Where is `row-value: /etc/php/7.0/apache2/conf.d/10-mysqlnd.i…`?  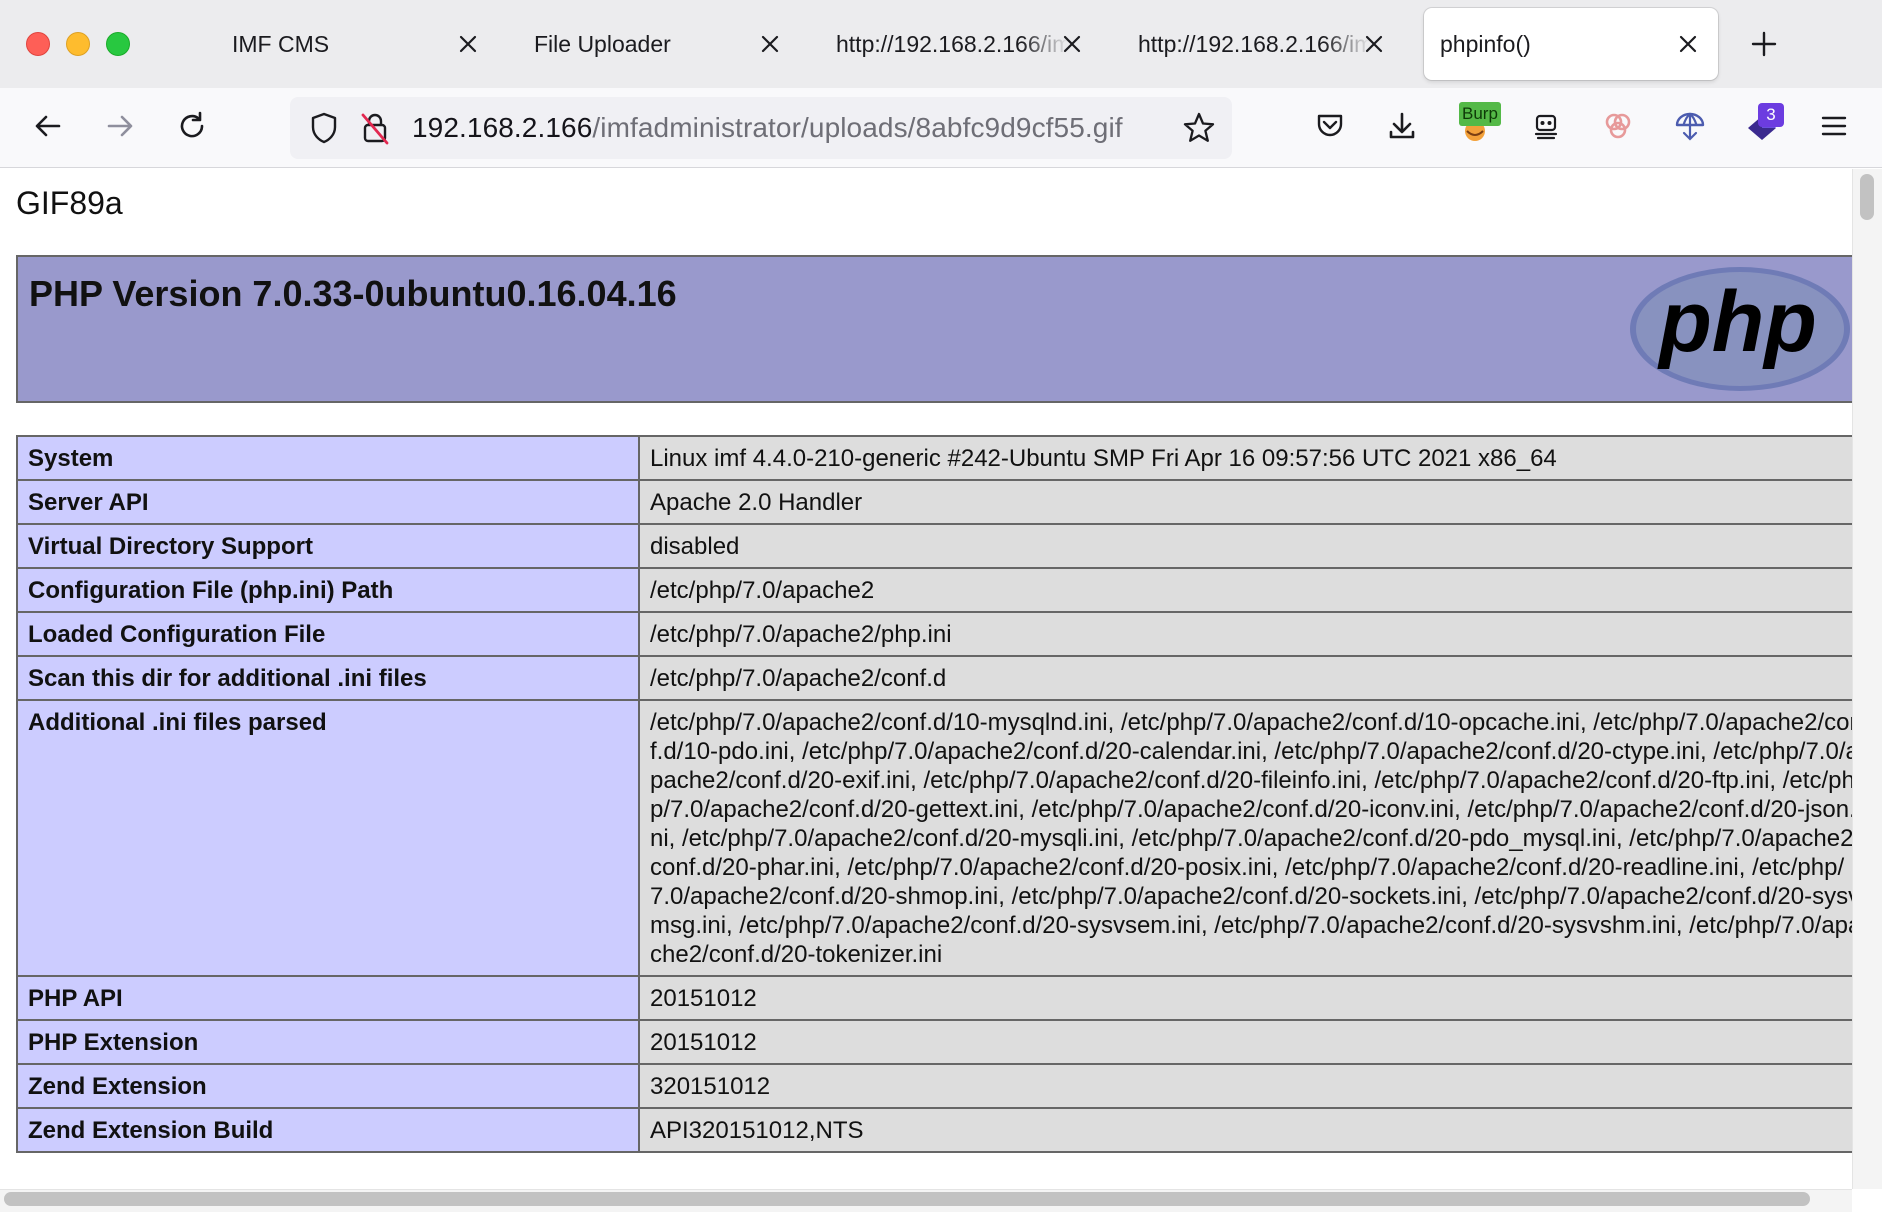
row-value: /etc/php/7.0/apache2/conf.d/10-mysqlnd.i… is located at coordinates (1245, 838).